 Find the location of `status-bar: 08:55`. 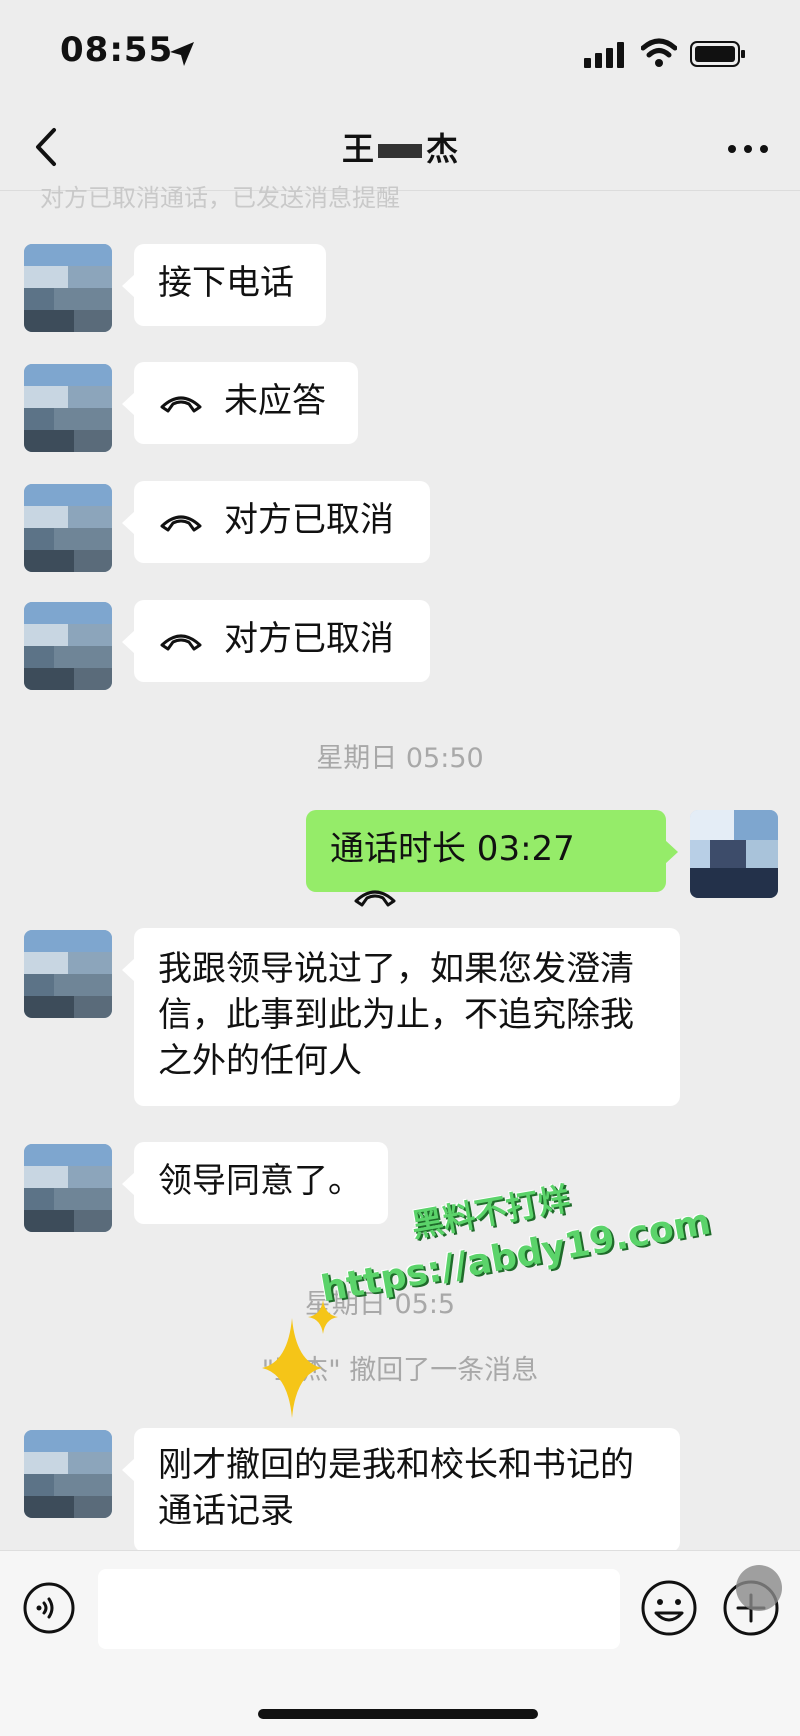

status-bar: 08:55 is located at coordinates (400, 55).